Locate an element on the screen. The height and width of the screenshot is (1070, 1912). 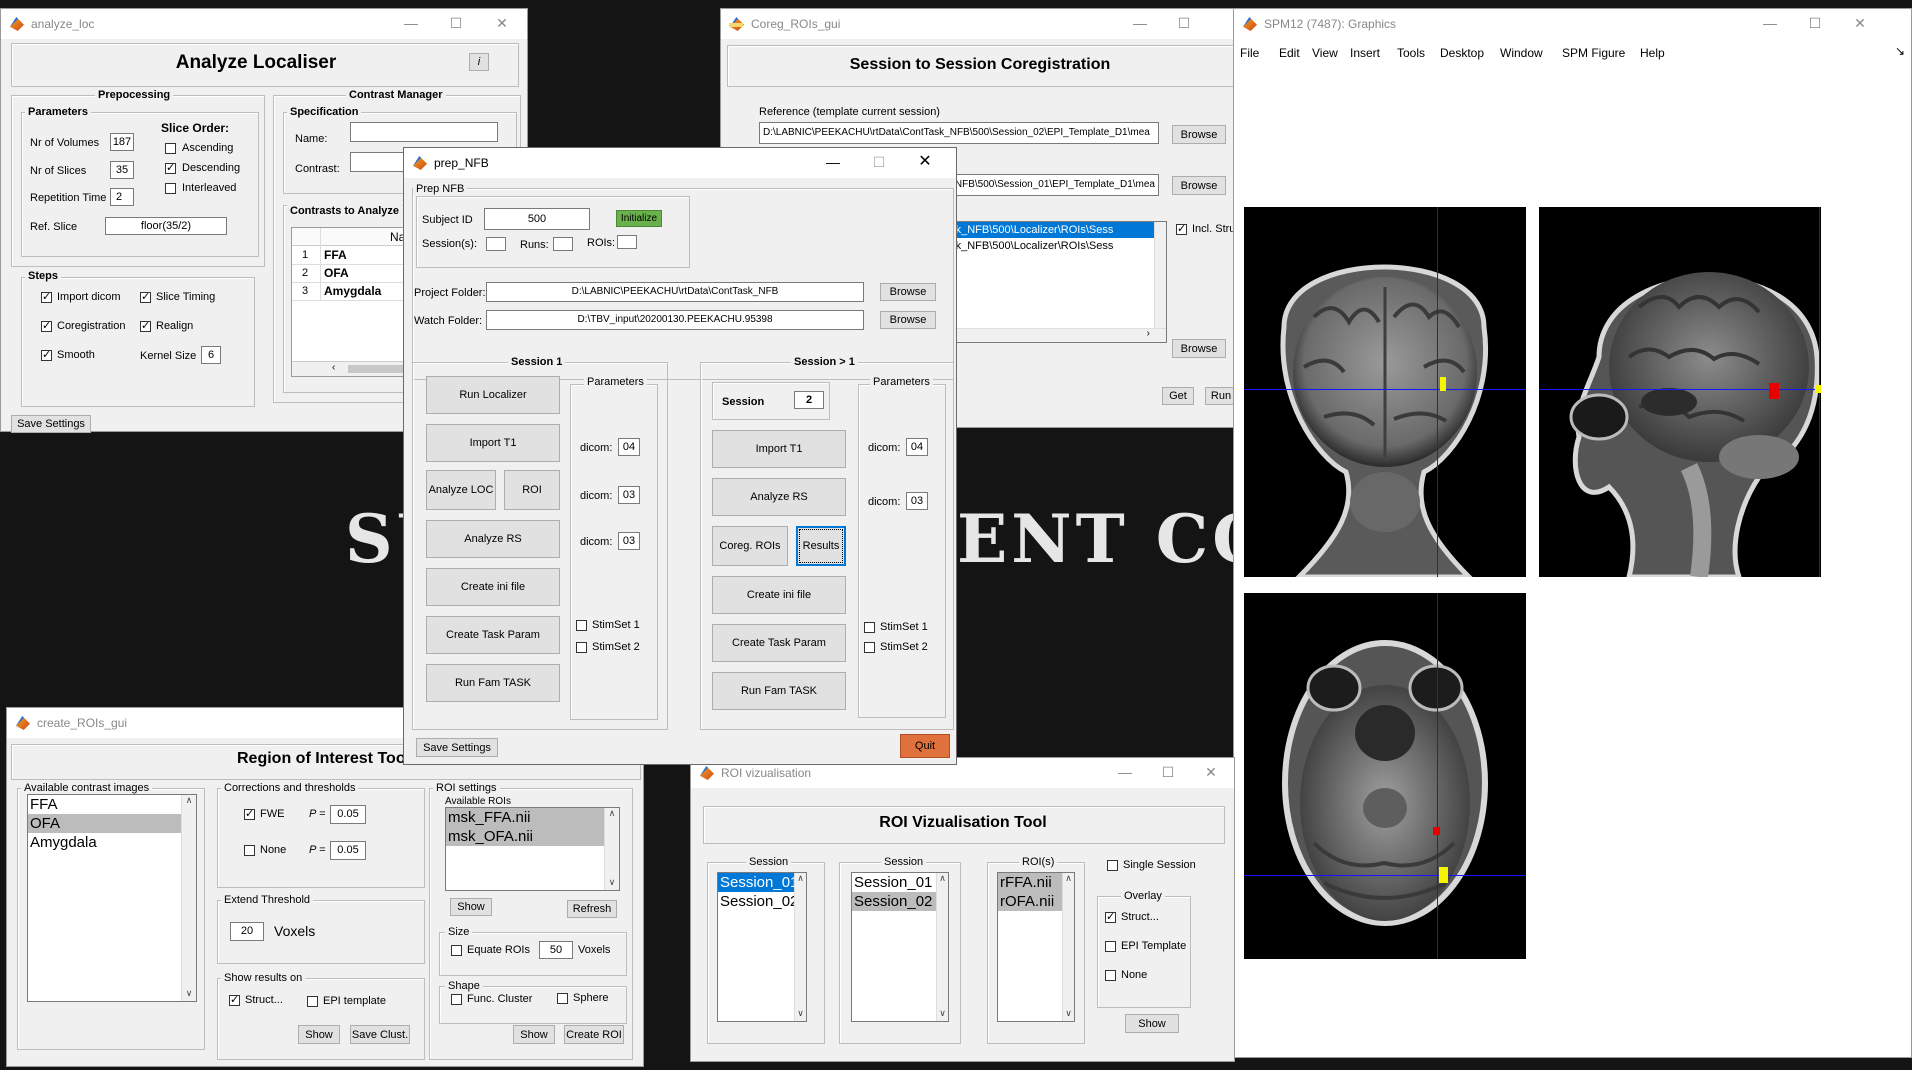
menu-spm-figure: SPM Figure is located at coordinates (1593, 53).